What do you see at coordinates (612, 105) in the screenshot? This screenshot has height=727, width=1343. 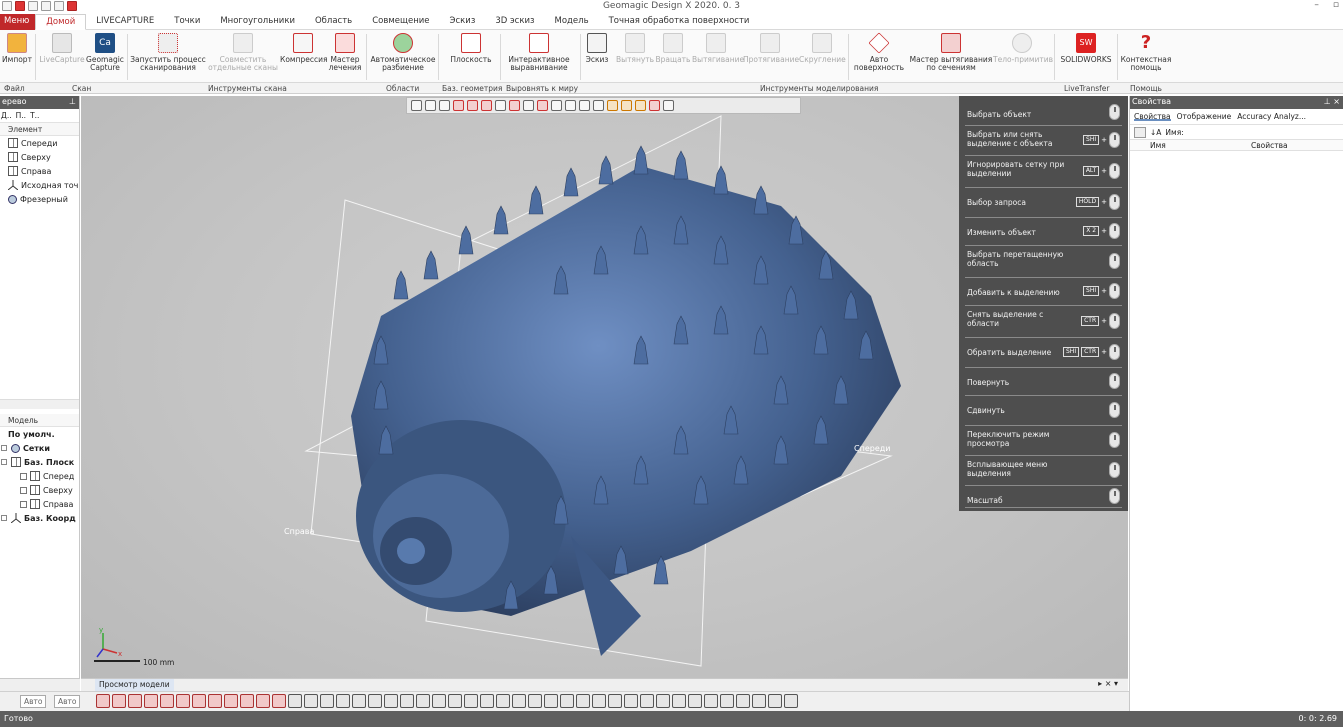 I see `brush-select-icon` at bounding box center [612, 105].